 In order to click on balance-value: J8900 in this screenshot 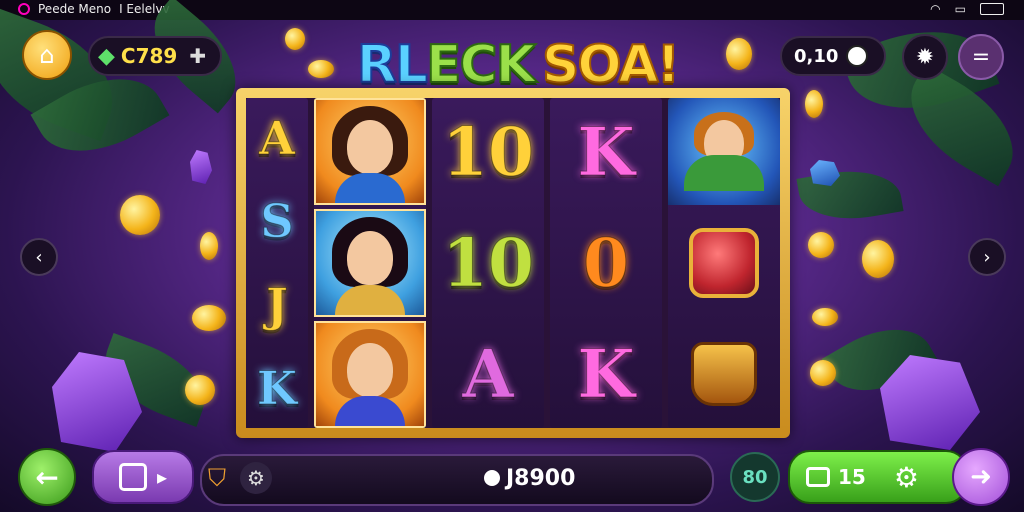, I will do `click(541, 478)`.